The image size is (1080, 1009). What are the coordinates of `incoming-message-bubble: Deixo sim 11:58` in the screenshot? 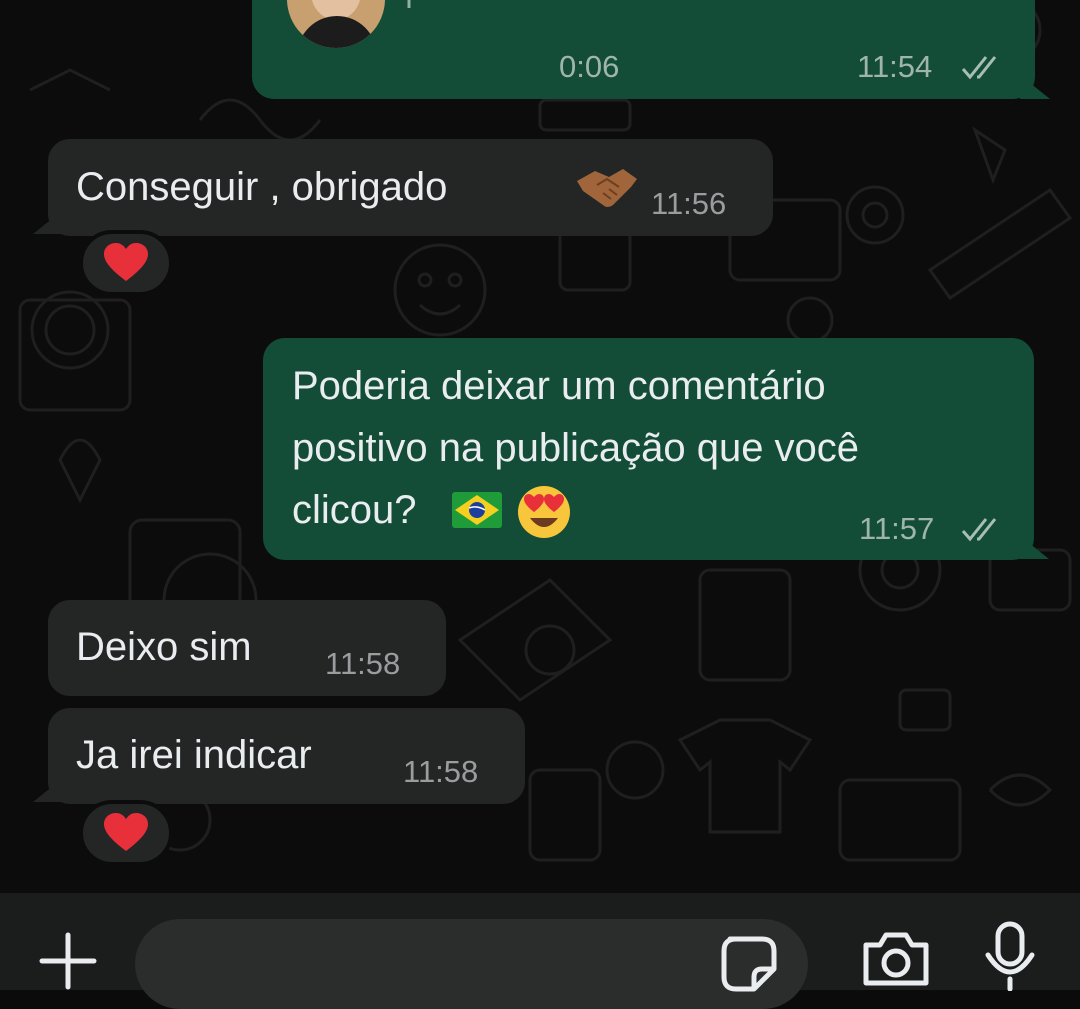 It's located at (247, 648).